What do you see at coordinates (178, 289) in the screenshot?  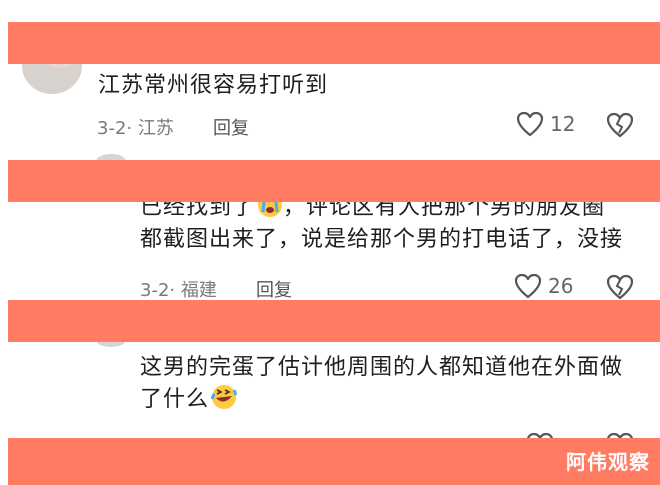 I see `comment-meta: 3-2· 福建` at bounding box center [178, 289].